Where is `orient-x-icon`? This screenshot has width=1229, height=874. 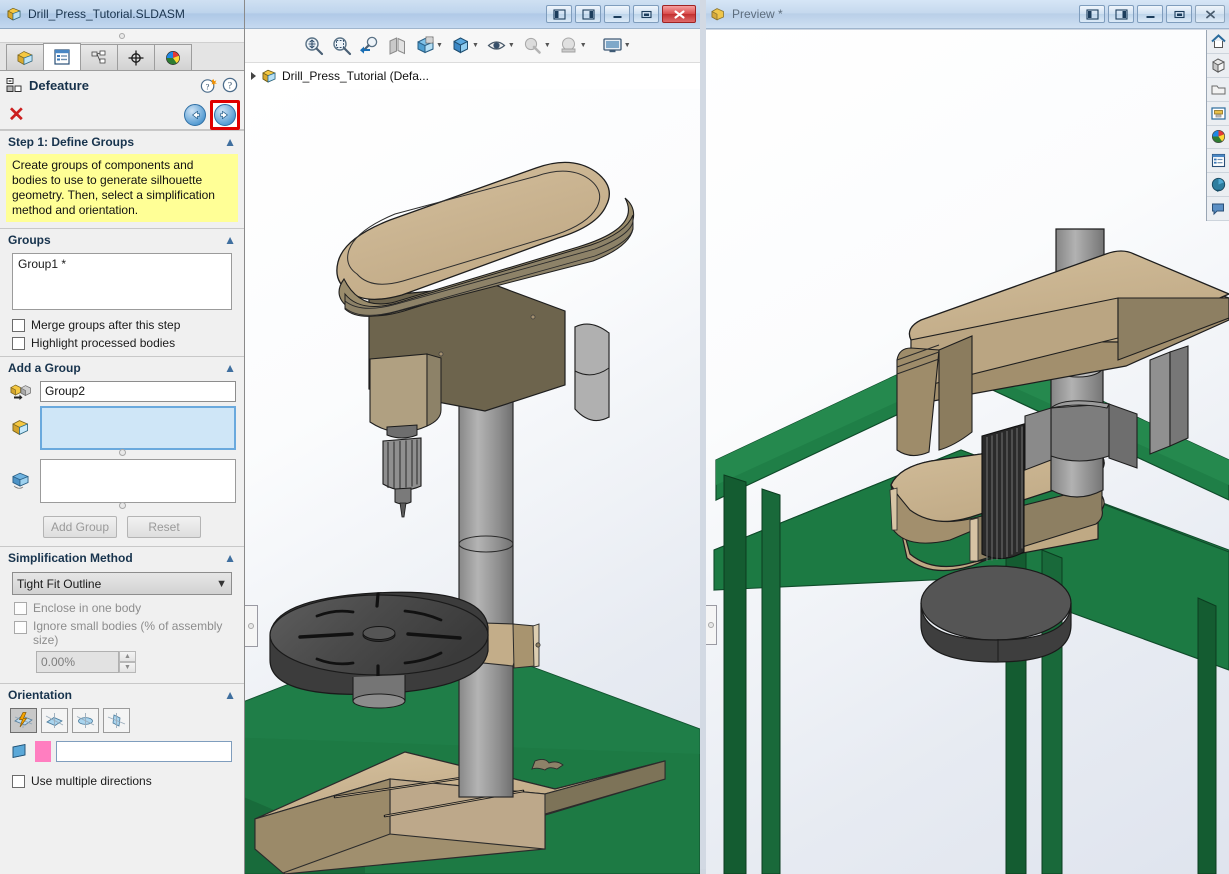
orient-x-icon is located at coordinates (54, 720).